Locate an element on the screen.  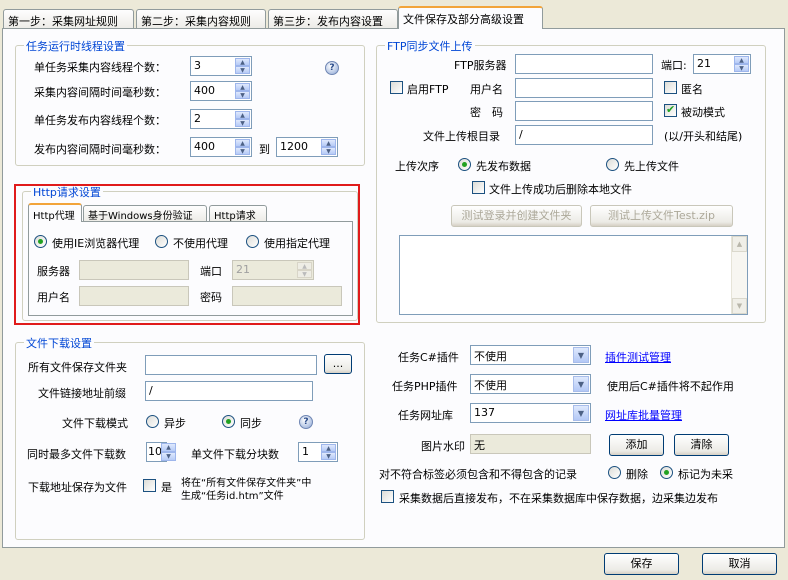
save-as-file-hint-line2: 生成“任务id.htm”文件 is located at coordinates (232, 496).